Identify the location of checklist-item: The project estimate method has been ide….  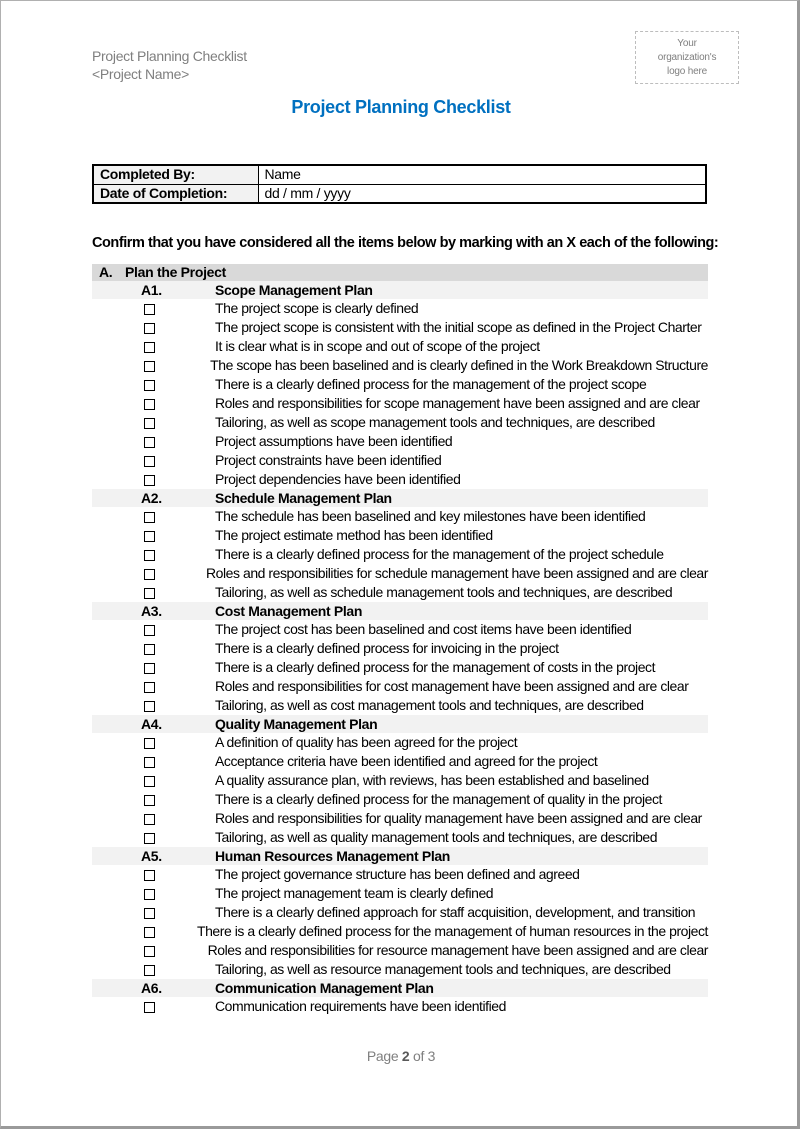
(400, 535).